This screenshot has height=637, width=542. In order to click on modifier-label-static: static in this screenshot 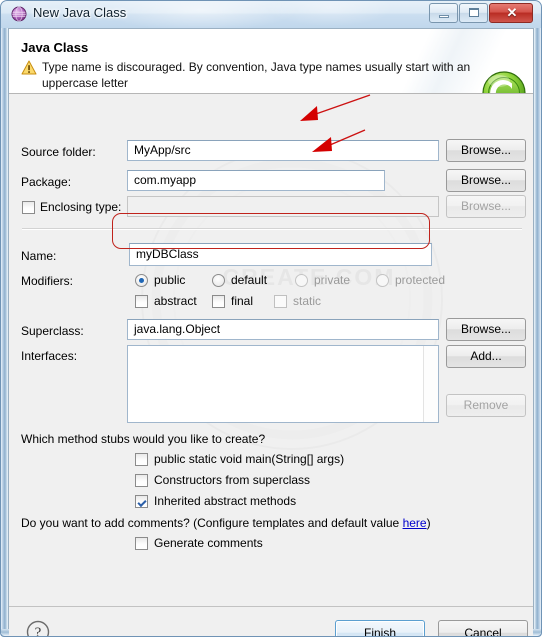, I will do `click(307, 301)`.